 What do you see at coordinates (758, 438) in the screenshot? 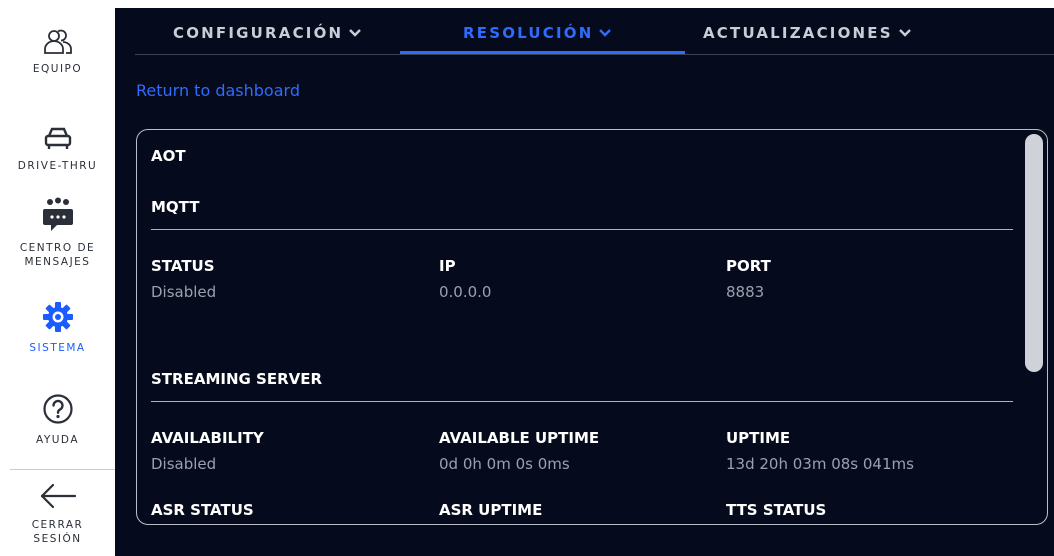
I see `uptime-label: UPTIME` at bounding box center [758, 438].